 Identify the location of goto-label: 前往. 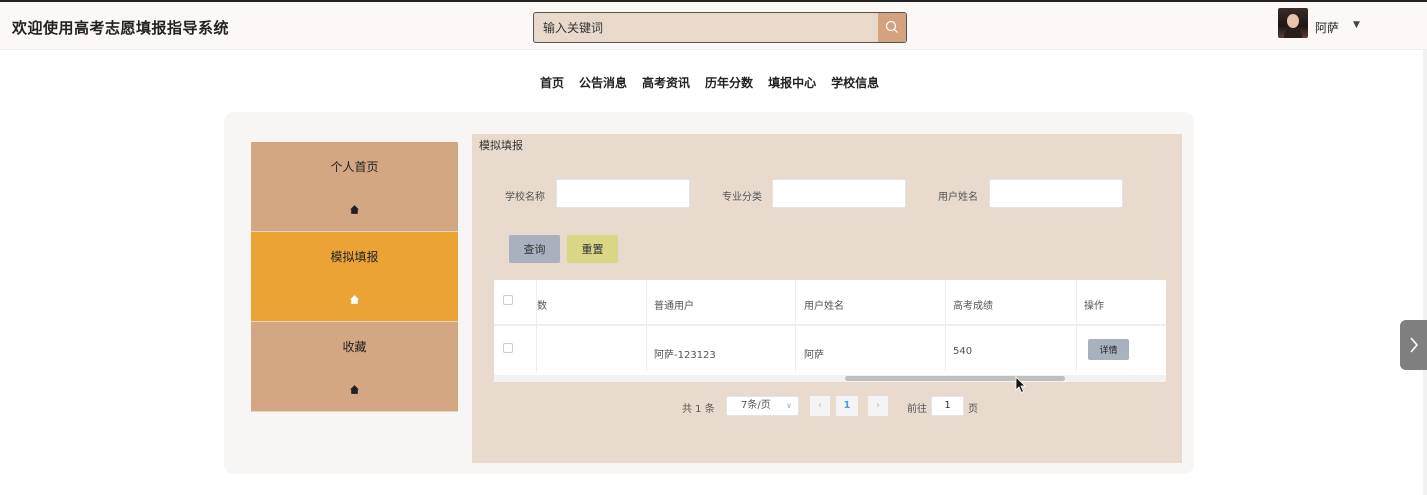
(917, 409).